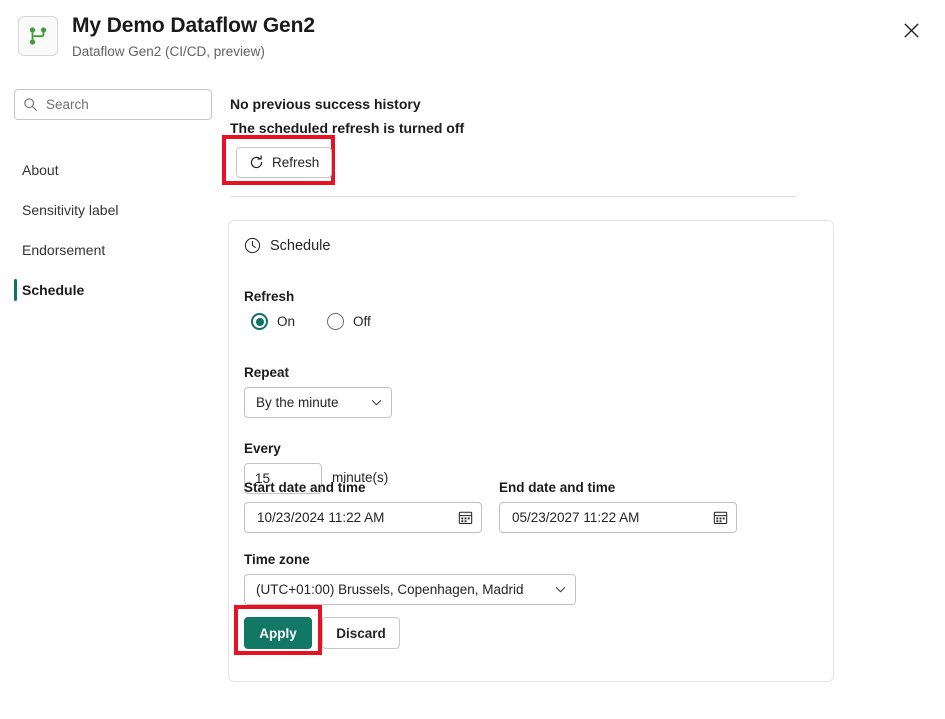  What do you see at coordinates (336, 321) in the screenshot?
I see `radio-unselected-icon` at bounding box center [336, 321].